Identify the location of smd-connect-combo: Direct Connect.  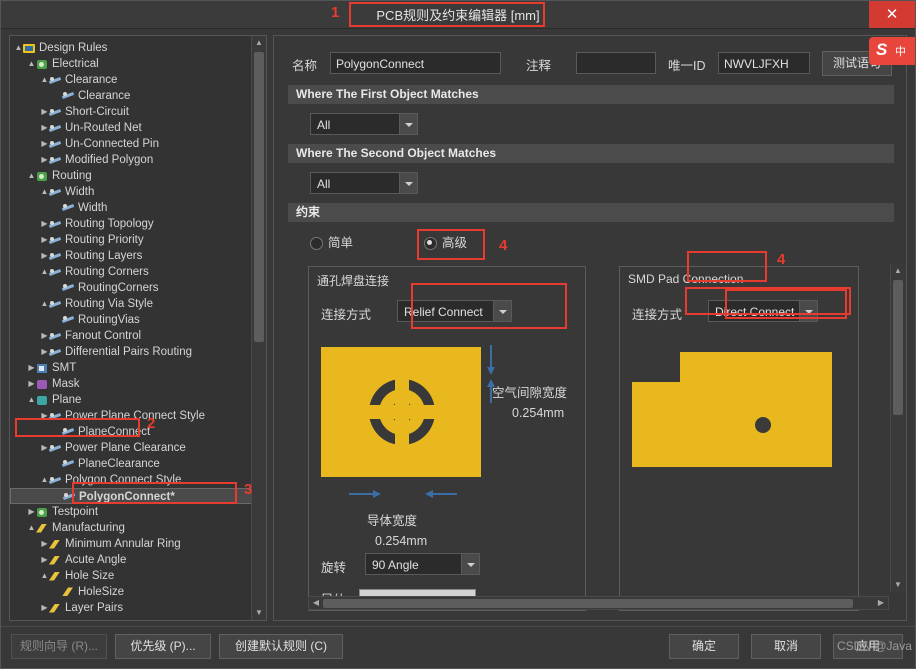
(763, 311).